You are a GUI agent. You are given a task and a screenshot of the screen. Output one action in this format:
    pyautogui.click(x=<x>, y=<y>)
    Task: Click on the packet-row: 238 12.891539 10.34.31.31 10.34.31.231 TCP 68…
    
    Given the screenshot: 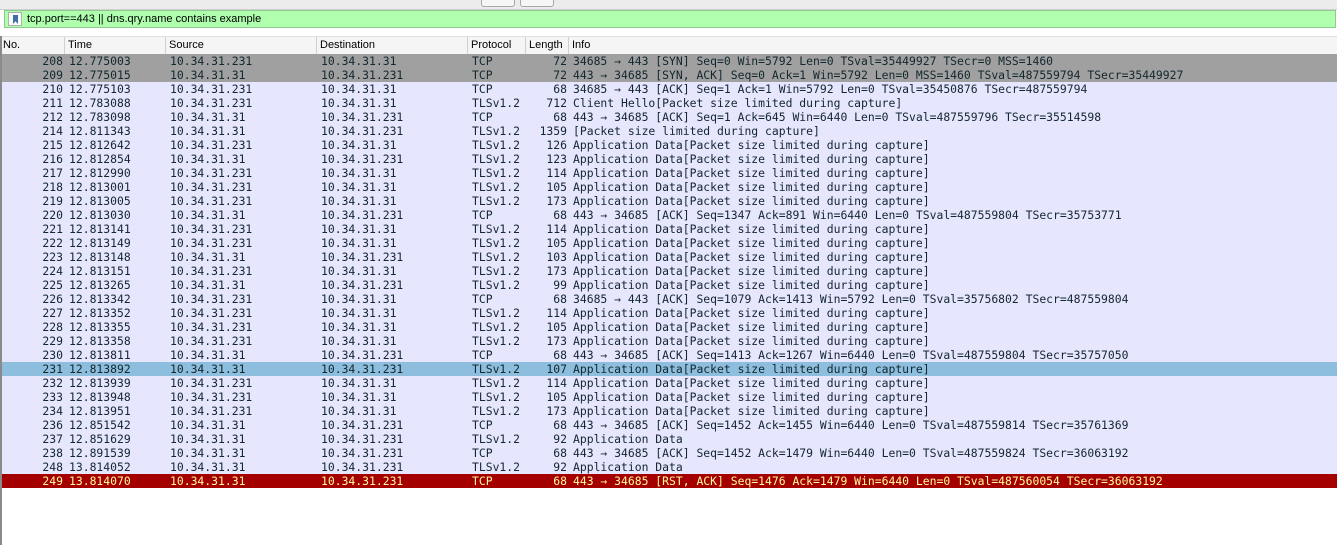 What is the action you would take?
    pyautogui.click(x=669, y=453)
    